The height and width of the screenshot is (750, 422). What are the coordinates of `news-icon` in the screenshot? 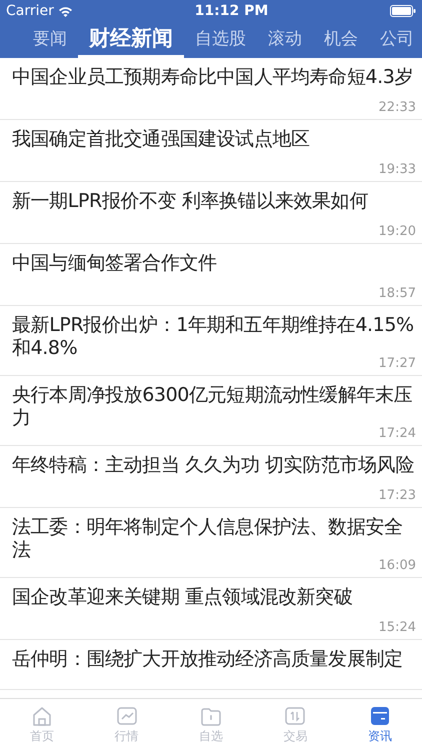 It's located at (379, 716).